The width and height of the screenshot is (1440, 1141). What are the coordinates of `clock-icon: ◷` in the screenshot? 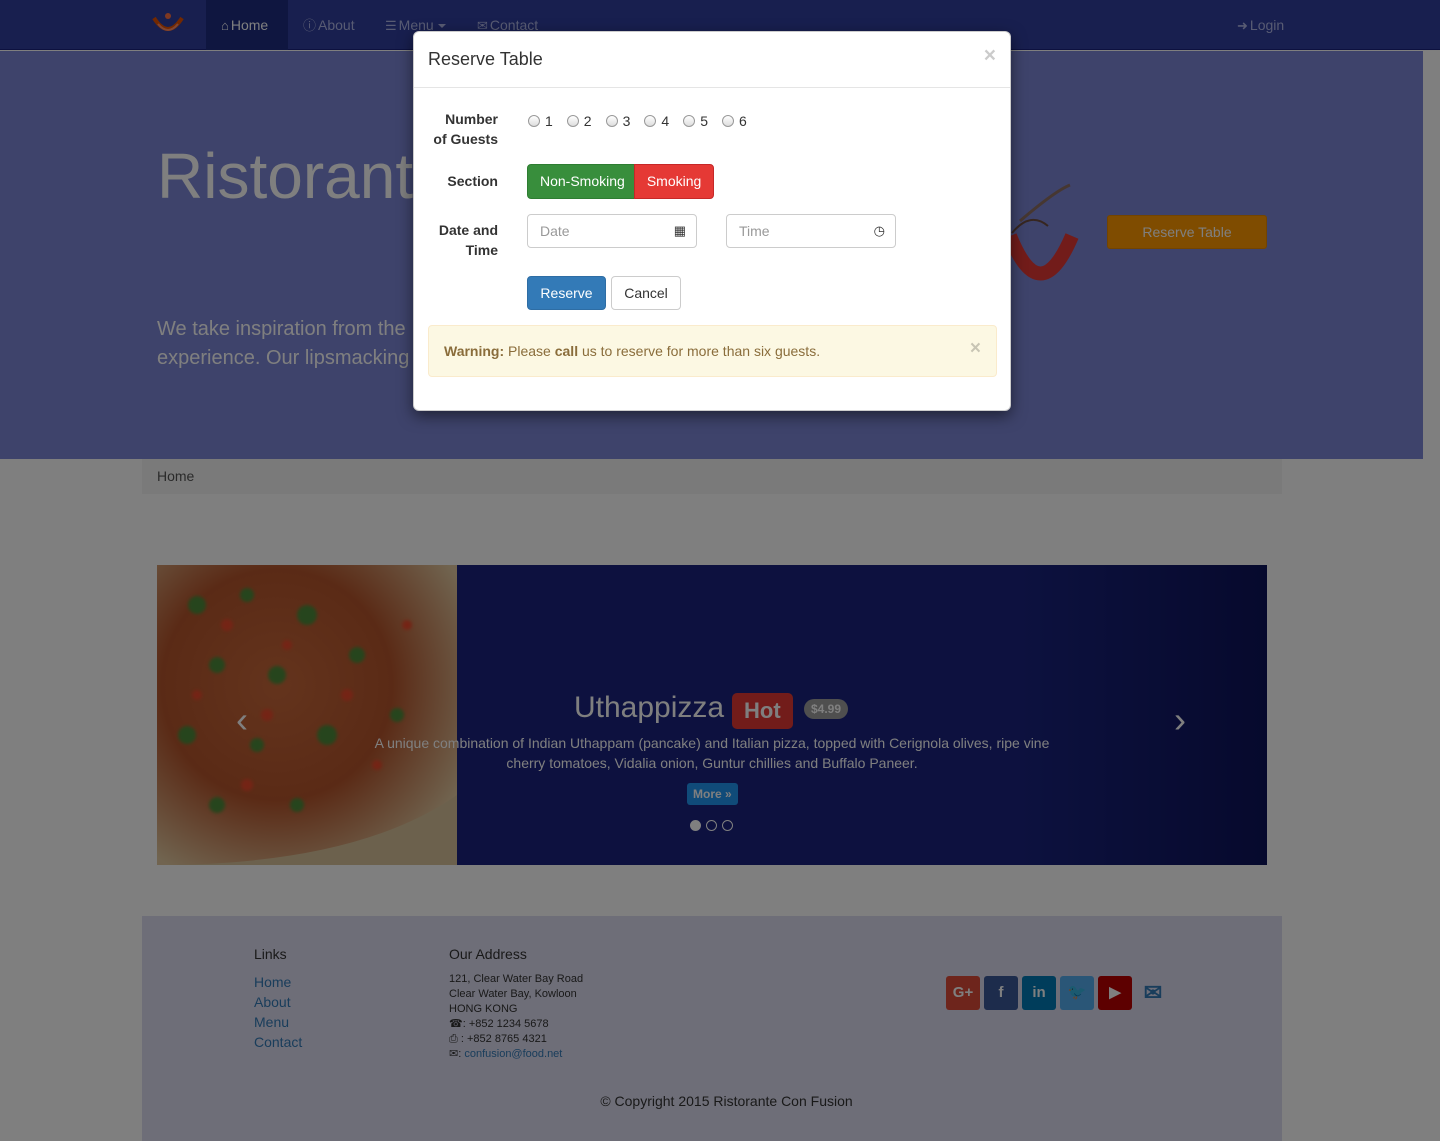 It's located at (879, 231).